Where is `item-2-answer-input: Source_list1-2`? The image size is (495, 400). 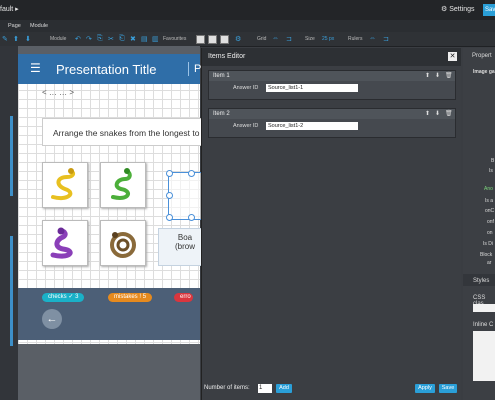 item-2-answer-input: Source_list1-2 is located at coordinates (312, 126).